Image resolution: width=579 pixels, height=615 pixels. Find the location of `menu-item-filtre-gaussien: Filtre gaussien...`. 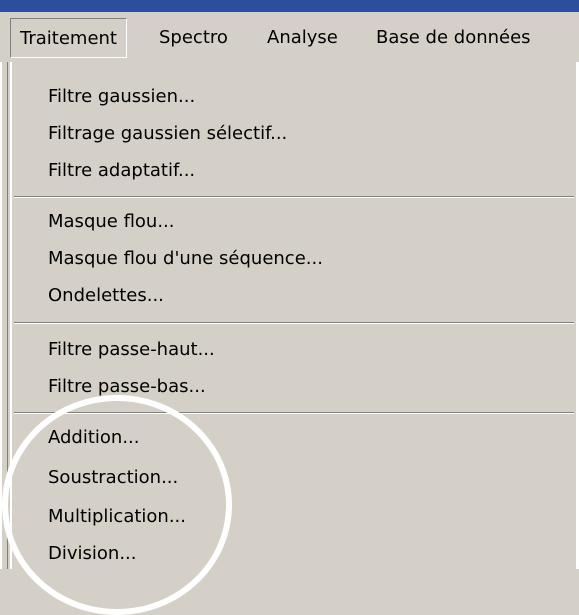

menu-item-filtre-gaussien: Filtre gaussien... is located at coordinates (292, 97).